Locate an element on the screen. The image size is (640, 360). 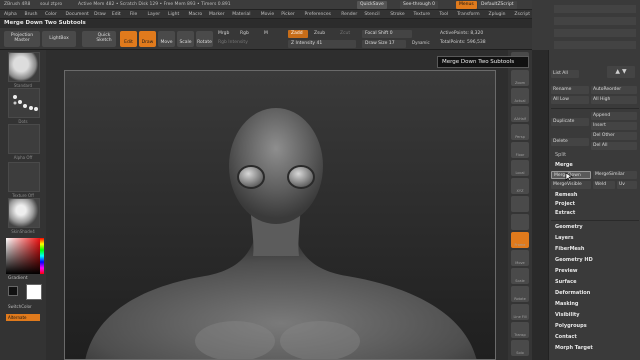
zcut-button: Zcut is located at coordinates (345, 33).